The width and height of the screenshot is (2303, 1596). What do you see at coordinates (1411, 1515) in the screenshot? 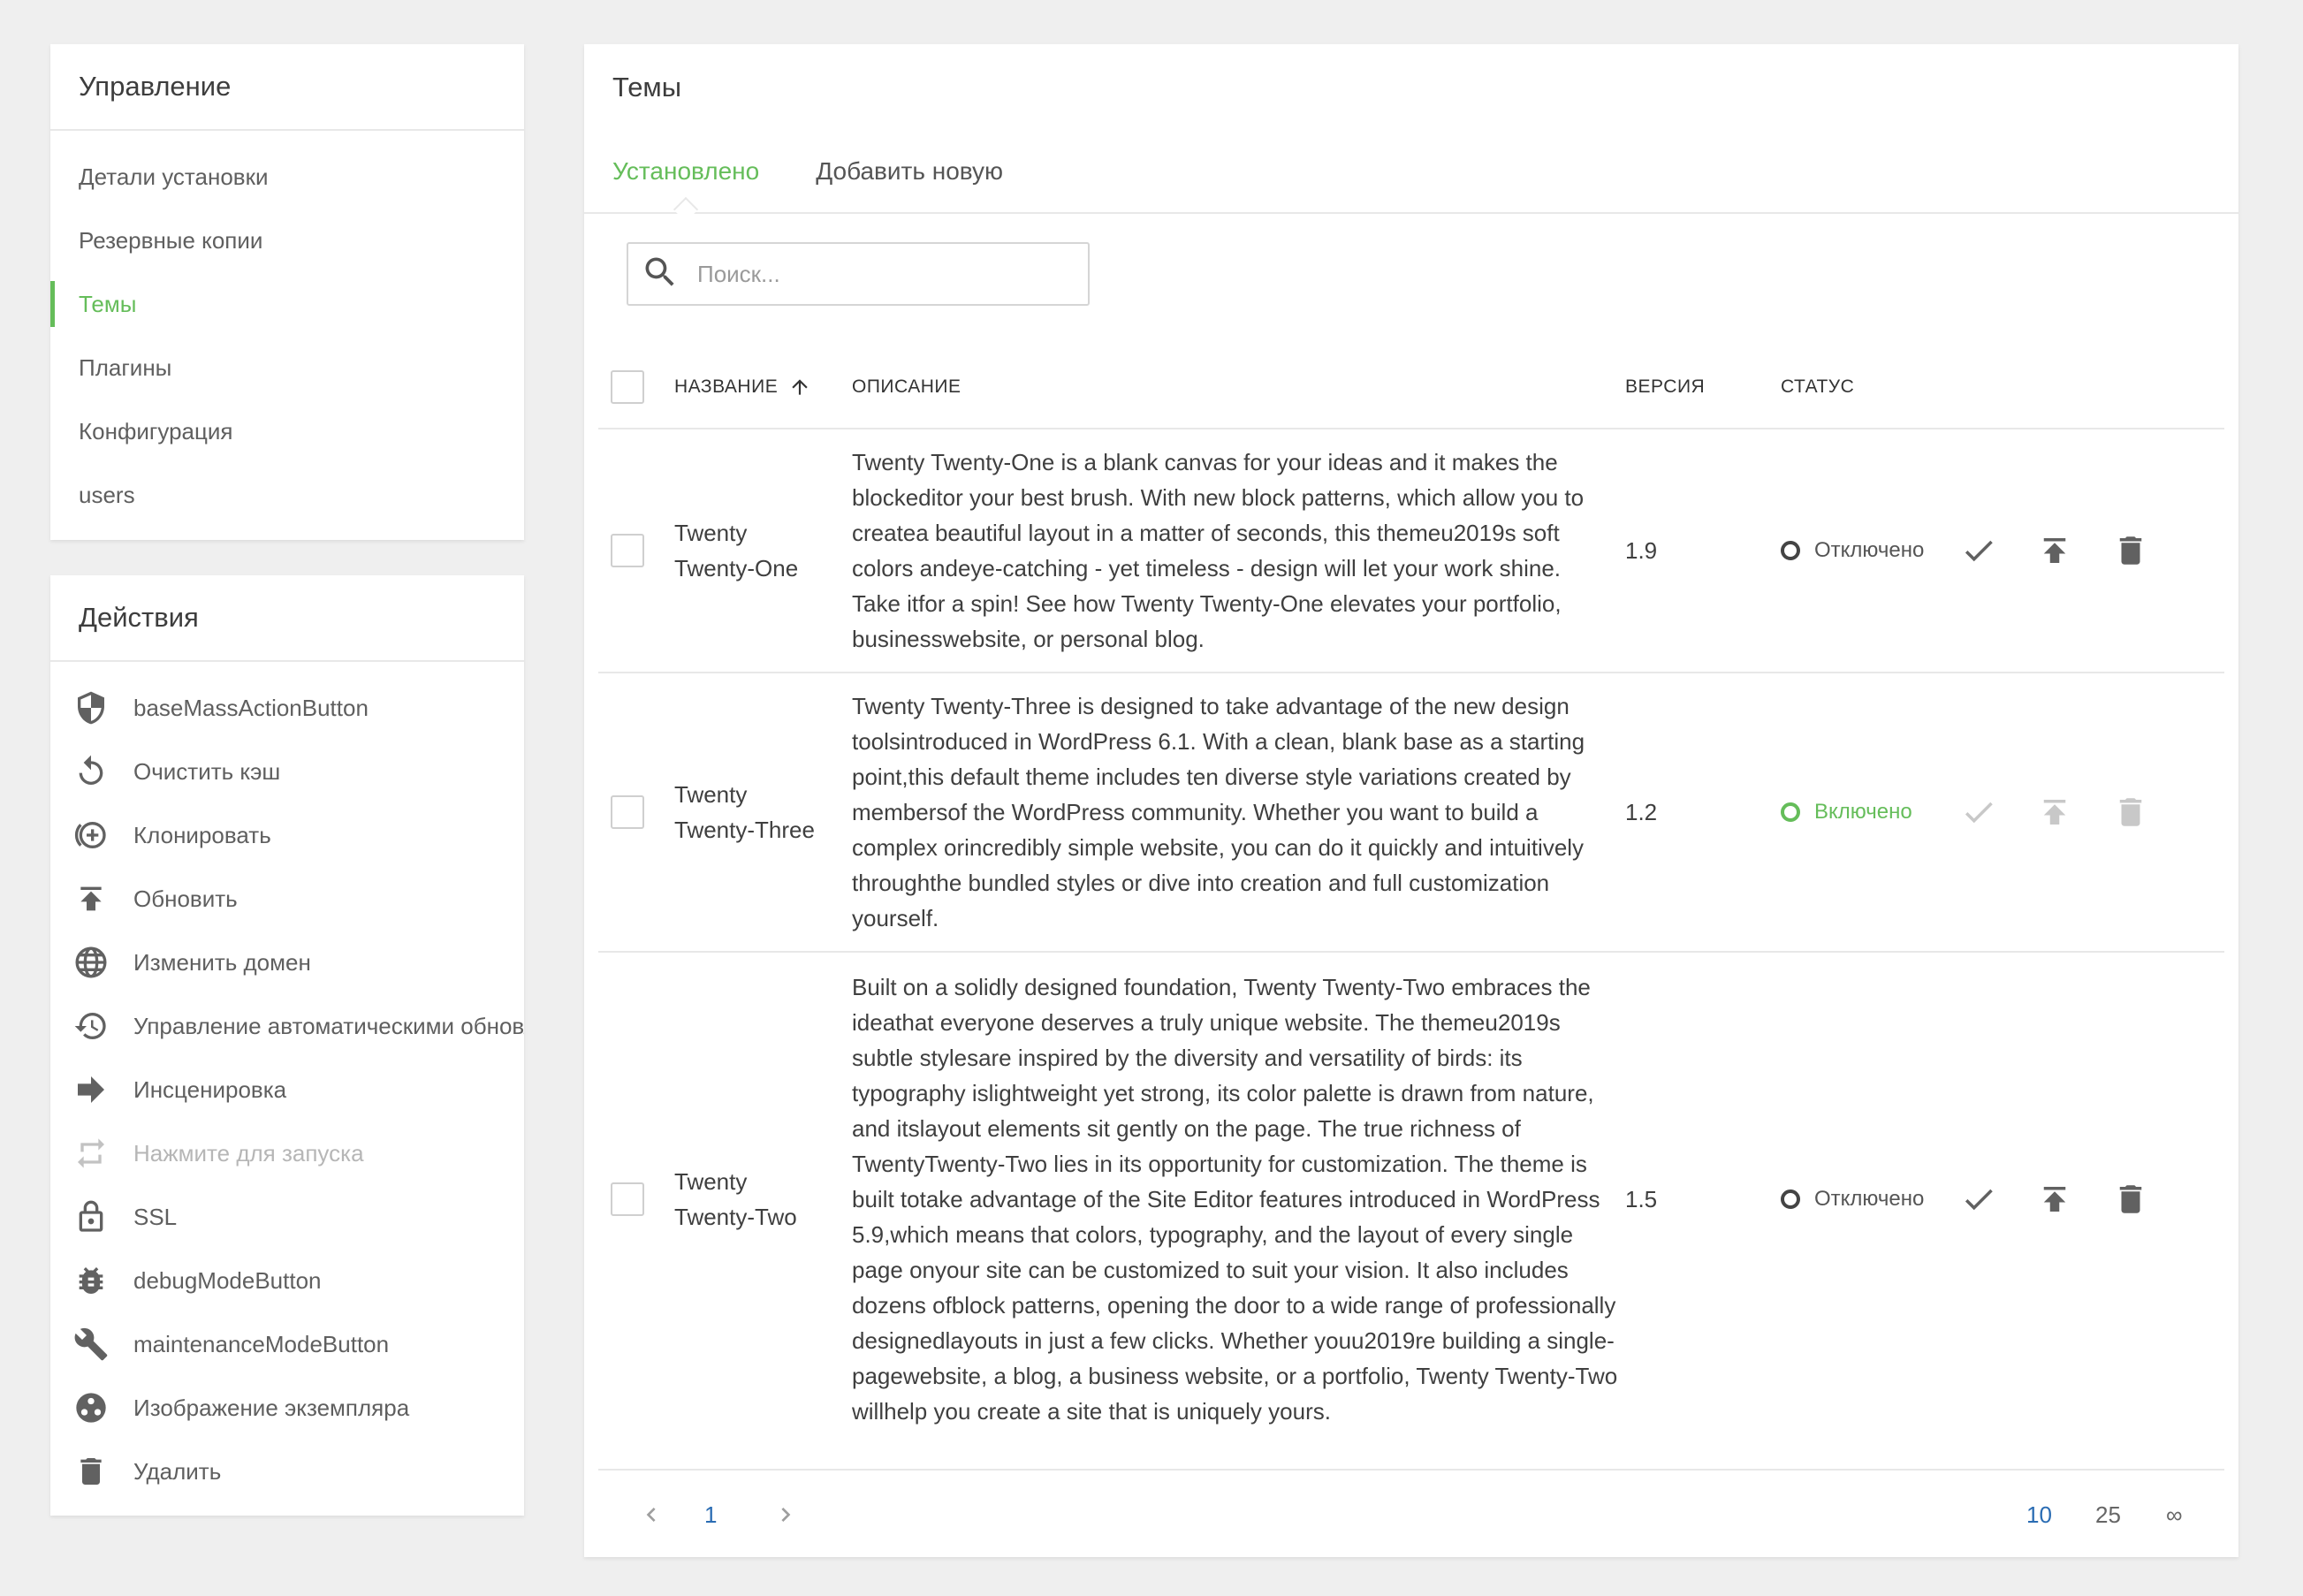
I see `pagination: 1 10 25 ∞` at bounding box center [1411, 1515].